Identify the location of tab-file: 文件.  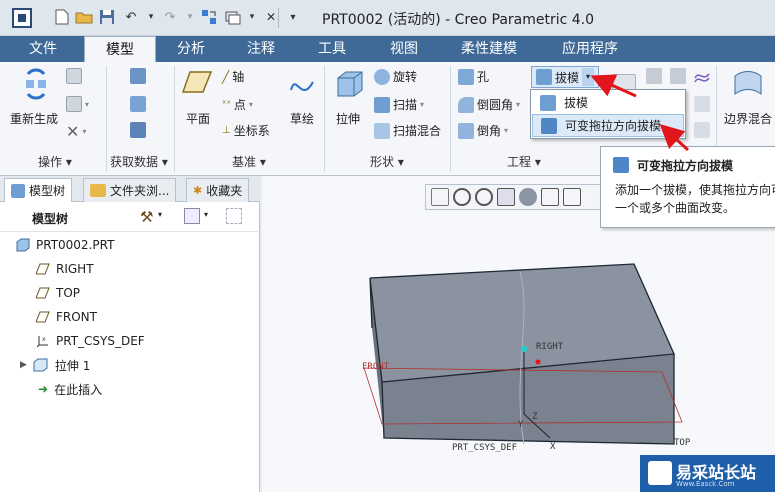
(43, 49).